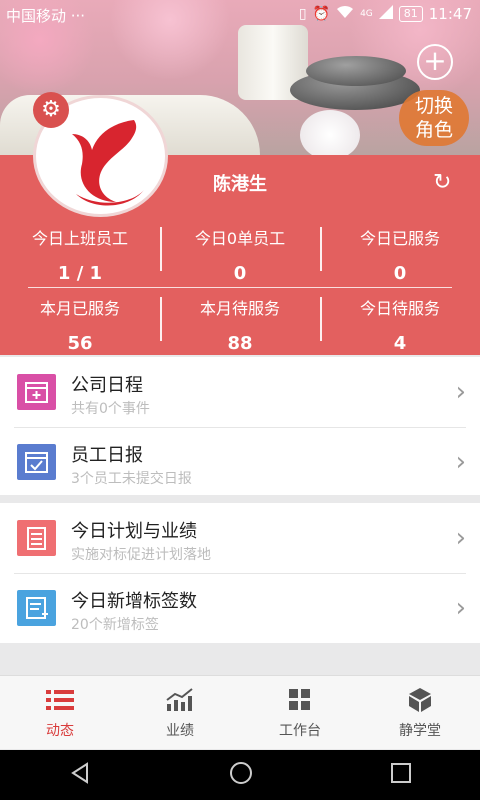 This screenshot has height=800, width=480. What do you see at coordinates (300, 731) in the screenshot?
I see `tab-label: 工作台` at bounding box center [300, 731].